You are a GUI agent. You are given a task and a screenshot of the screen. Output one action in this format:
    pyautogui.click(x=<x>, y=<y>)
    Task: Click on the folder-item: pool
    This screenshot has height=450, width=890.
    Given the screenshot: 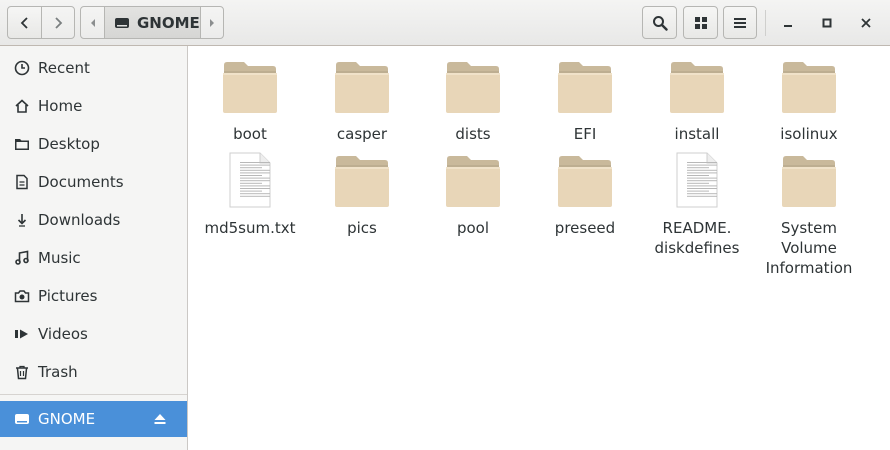 What is the action you would take?
    pyautogui.click(x=473, y=195)
    